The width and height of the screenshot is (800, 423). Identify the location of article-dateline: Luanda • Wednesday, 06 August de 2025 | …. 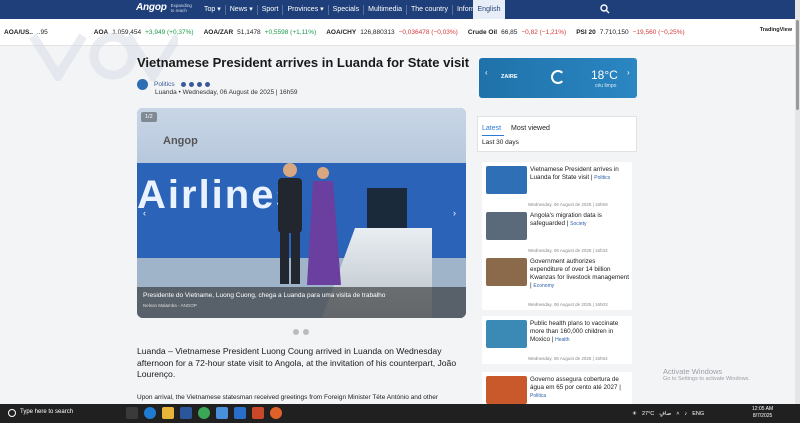
(226, 92).